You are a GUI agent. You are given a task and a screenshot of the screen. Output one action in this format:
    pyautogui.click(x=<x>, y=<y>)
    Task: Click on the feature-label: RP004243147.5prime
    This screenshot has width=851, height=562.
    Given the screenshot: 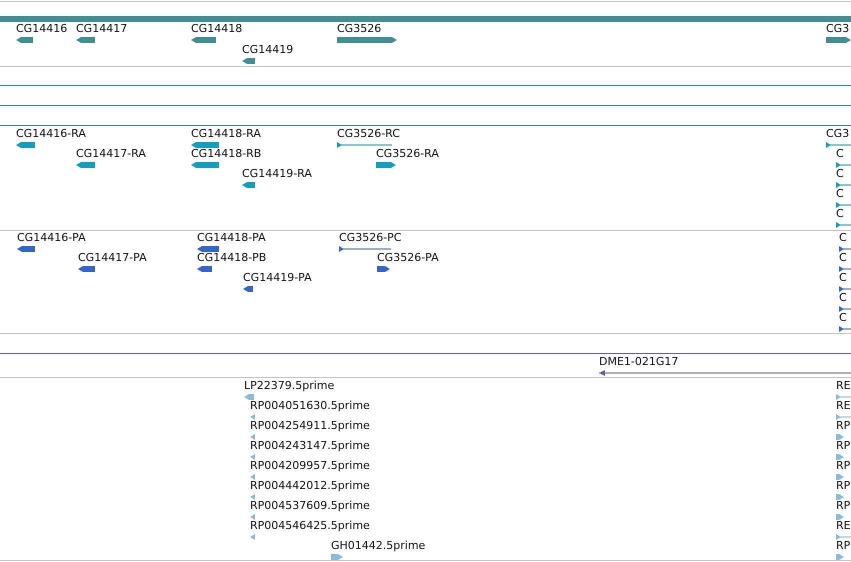 What is the action you would take?
    pyautogui.click(x=310, y=446)
    